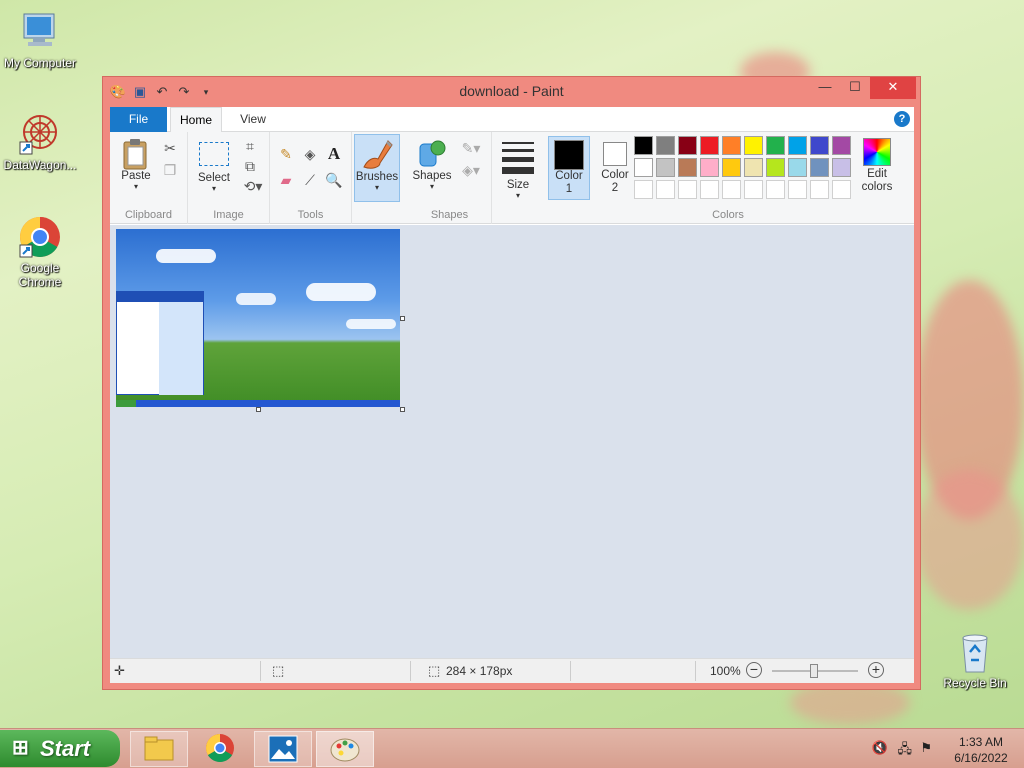 The width and height of the screenshot is (1024, 768). What do you see at coordinates (926, 748) in the screenshot?
I see `action-center-icon: ⚑` at bounding box center [926, 748].